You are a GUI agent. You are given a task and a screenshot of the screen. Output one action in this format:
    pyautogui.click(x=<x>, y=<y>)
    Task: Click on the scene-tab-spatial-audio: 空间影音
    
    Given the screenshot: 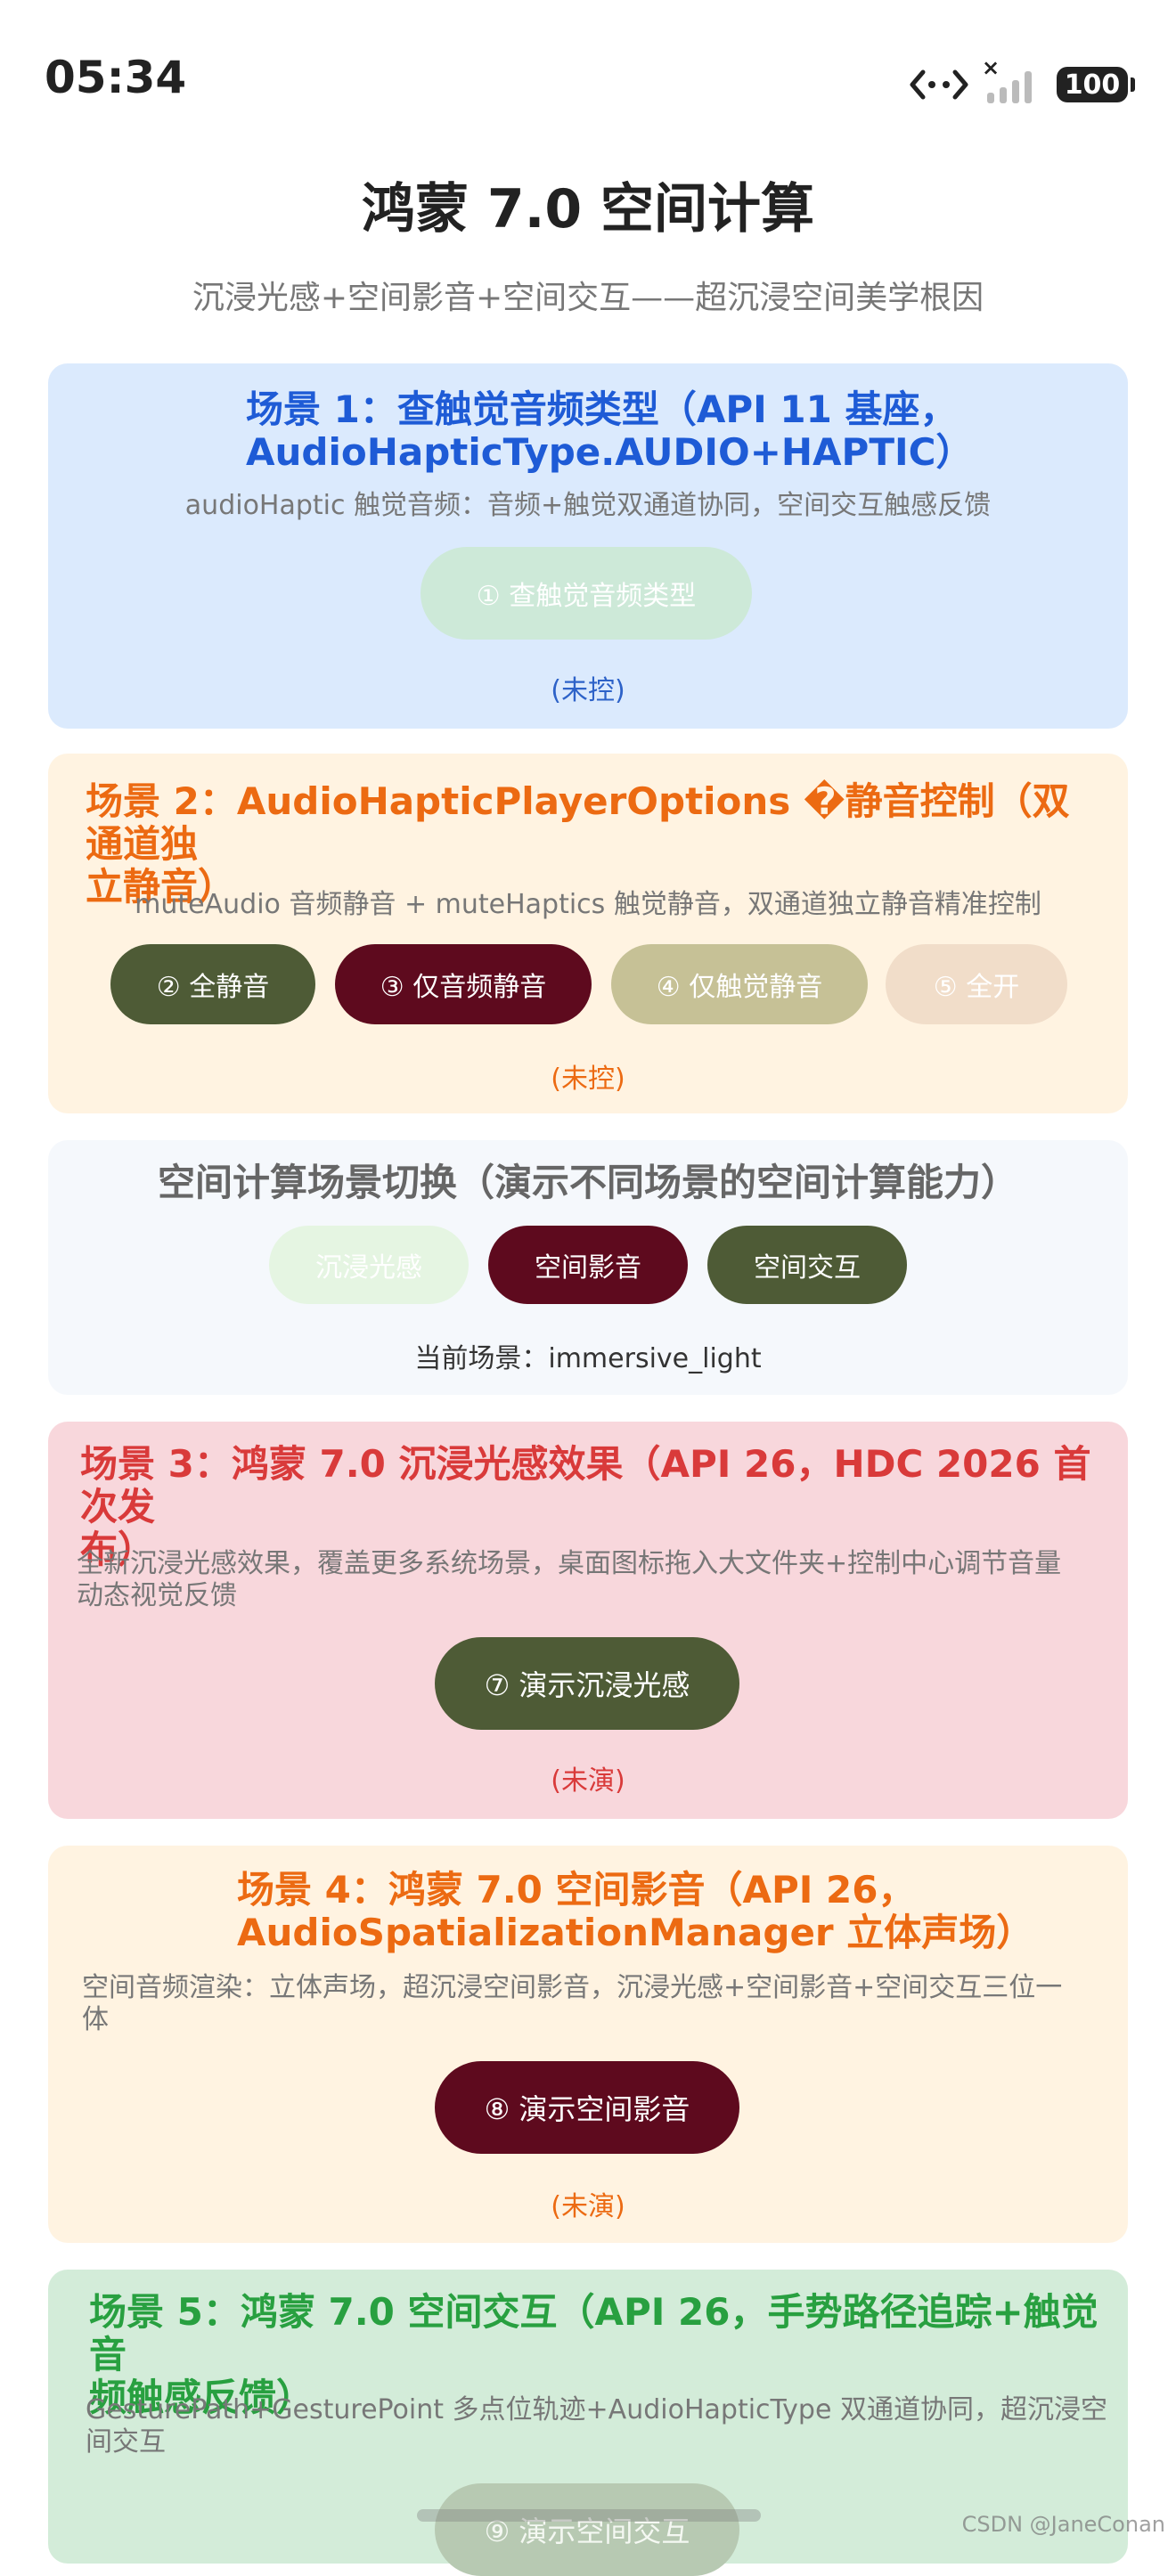 What is the action you would take?
    pyautogui.click(x=588, y=1265)
    